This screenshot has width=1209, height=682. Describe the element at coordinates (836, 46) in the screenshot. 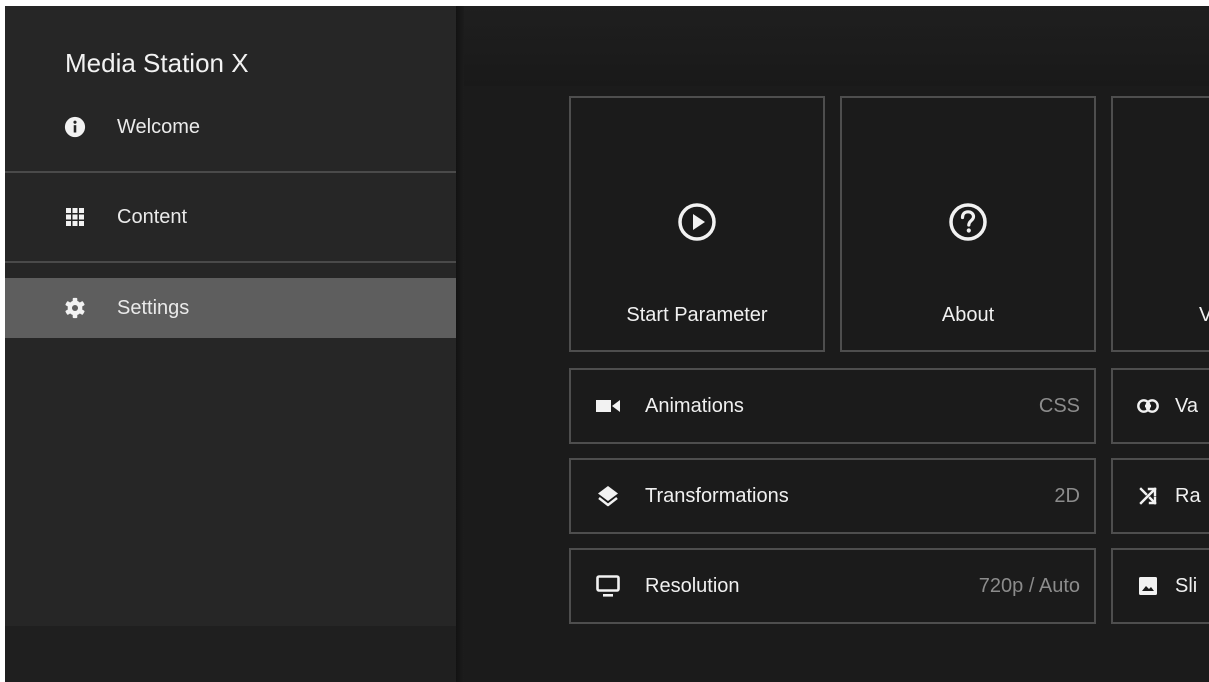

I see `main-header` at that location.